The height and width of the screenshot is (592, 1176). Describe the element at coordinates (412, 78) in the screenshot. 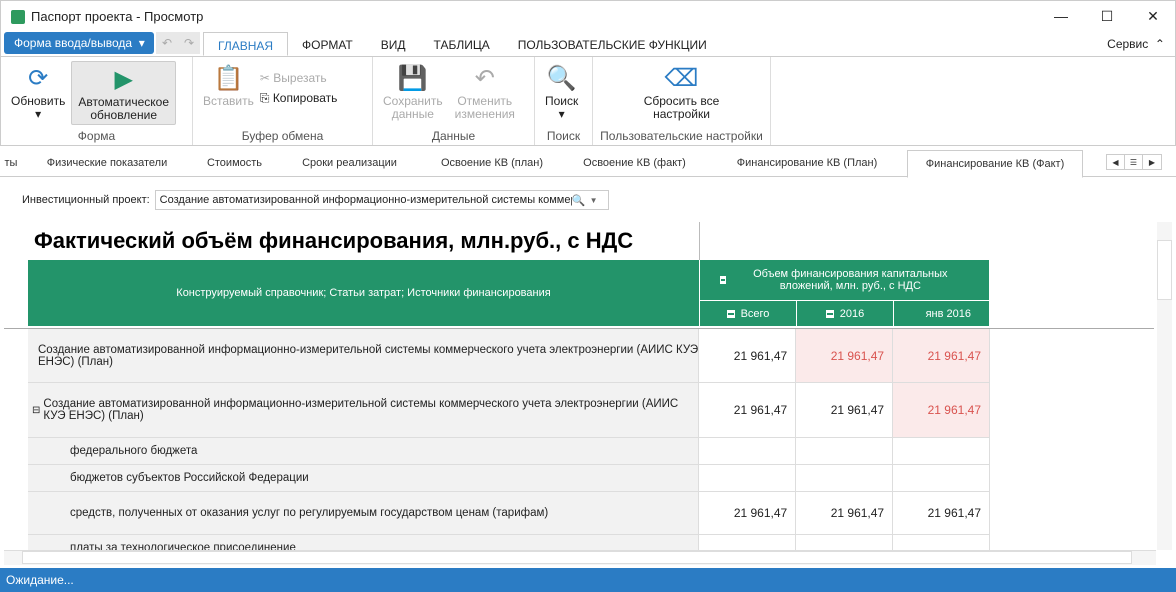

I see `save-icon: 💾` at that location.